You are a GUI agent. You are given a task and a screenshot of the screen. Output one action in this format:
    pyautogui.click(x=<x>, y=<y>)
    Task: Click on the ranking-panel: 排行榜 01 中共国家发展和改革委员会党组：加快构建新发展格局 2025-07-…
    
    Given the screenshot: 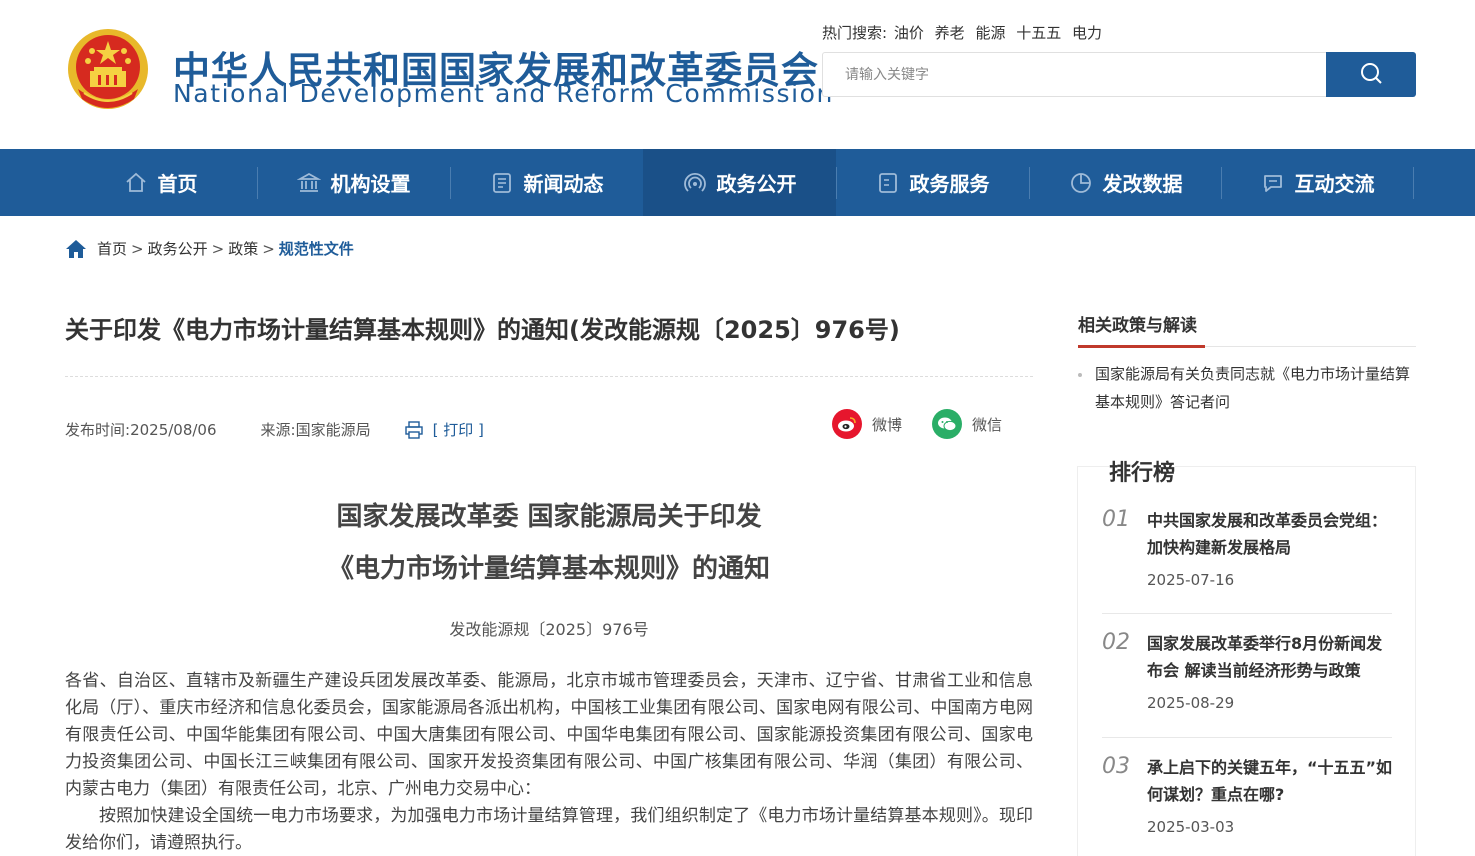 What is the action you would take?
    pyautogui.click(x=1246, y=655)
    